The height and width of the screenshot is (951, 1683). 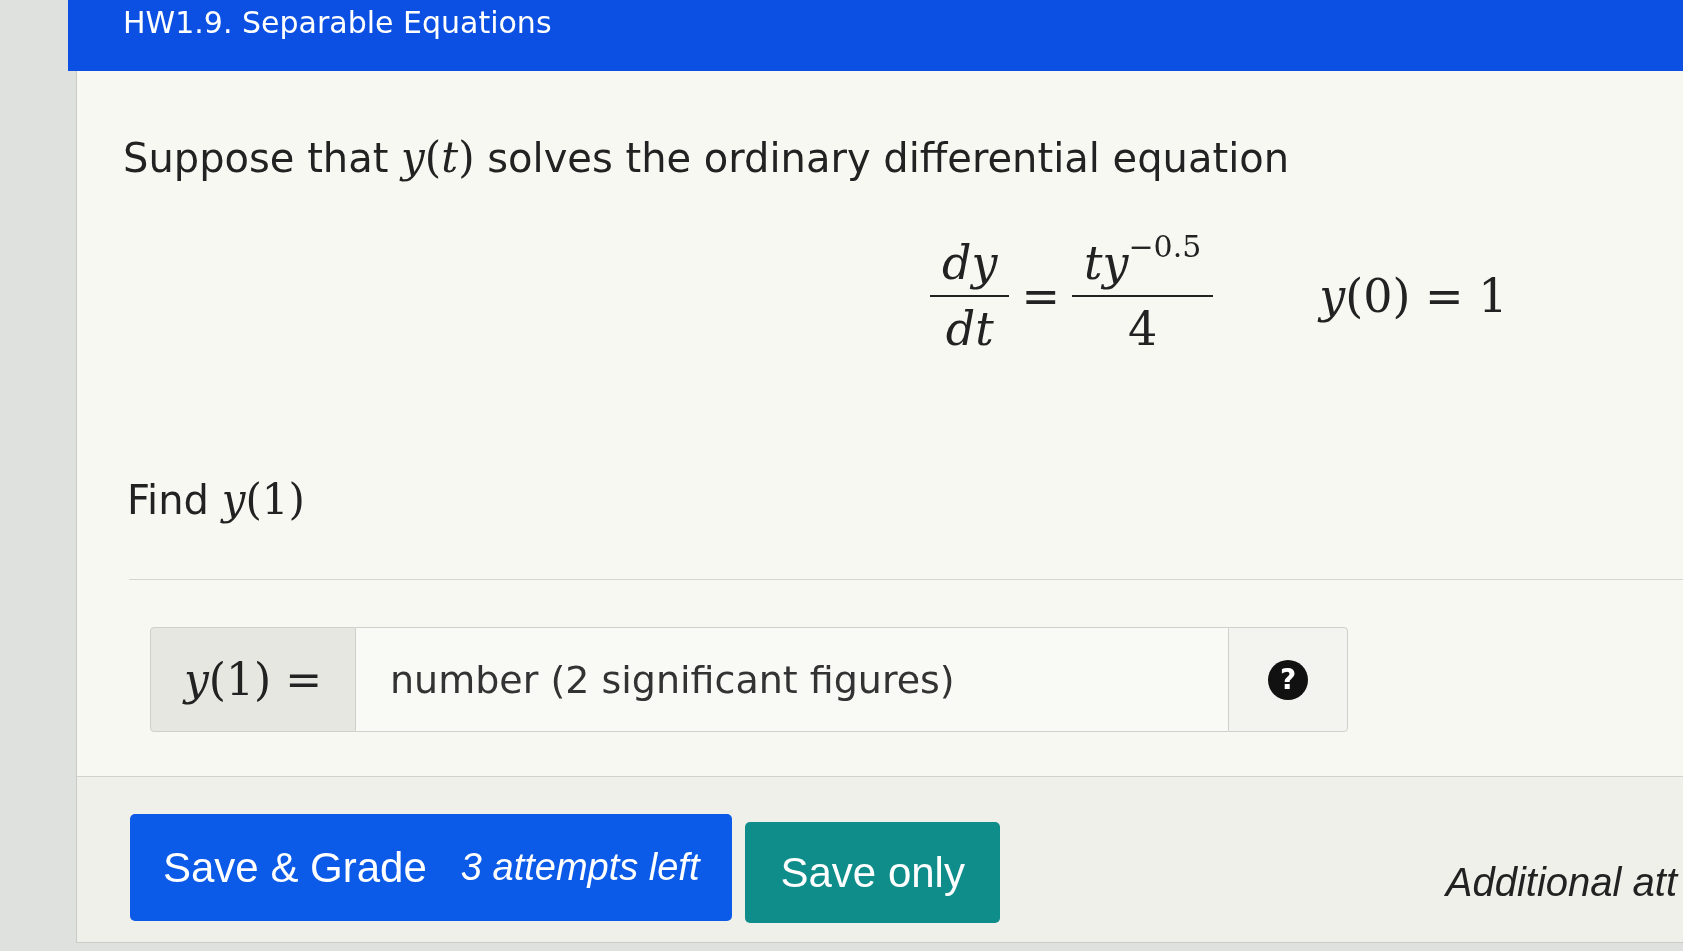 What do you see at coordinates (1562, 882) in the screenshot?
I see `additional-attempts-text: Additional att` at bounding box center [1562, 882].